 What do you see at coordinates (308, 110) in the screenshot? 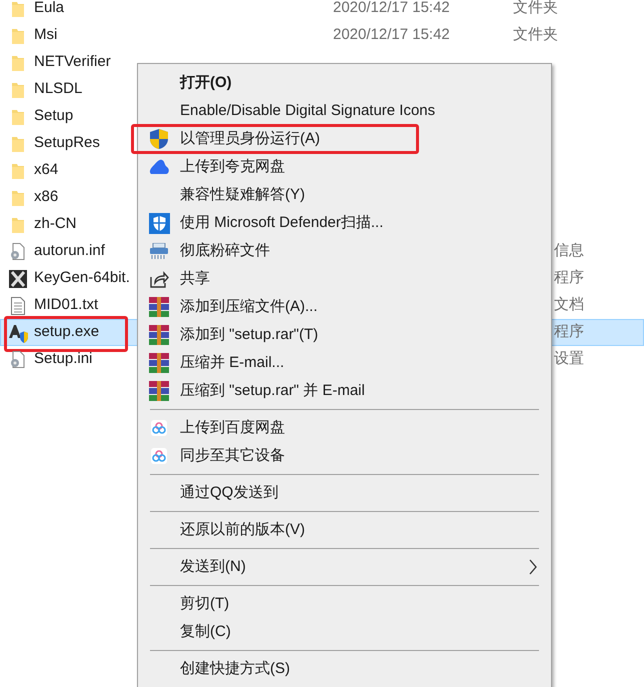
I see `menu-label: Enable/Disable Digital Signature Icons` at bounding box center [308, 110].